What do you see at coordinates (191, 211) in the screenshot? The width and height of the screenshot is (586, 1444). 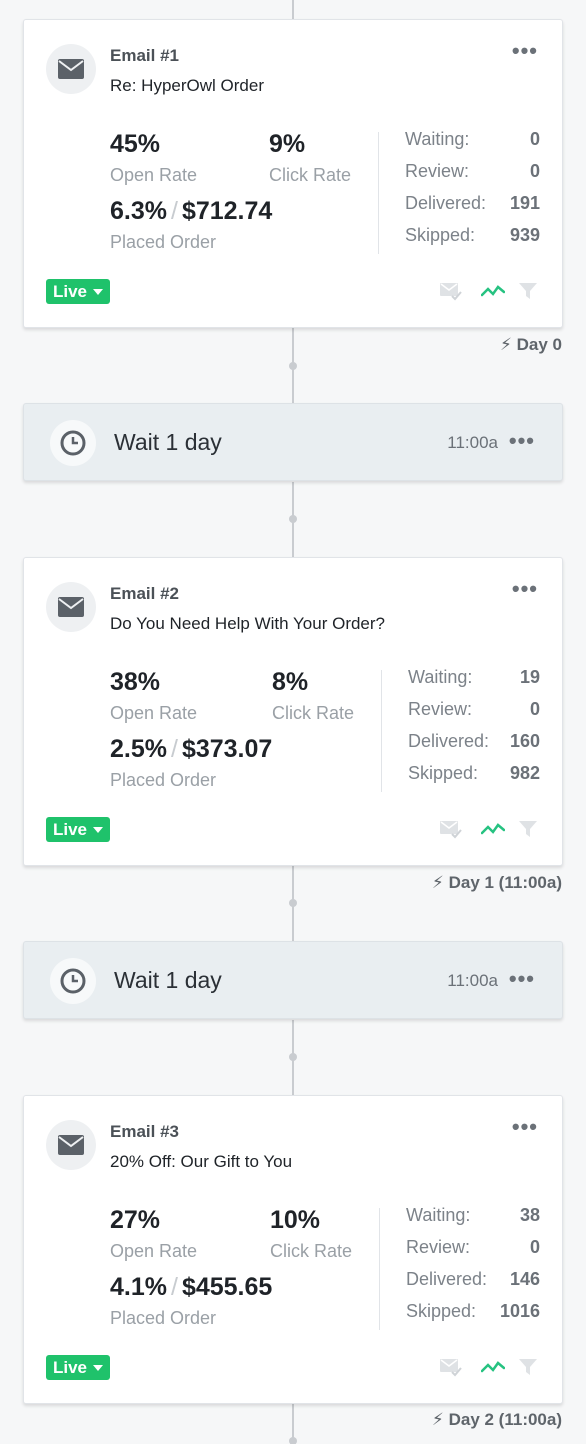 I see `placed-order-value: 6.3% / $712.74` at bounding box center [191, 211].